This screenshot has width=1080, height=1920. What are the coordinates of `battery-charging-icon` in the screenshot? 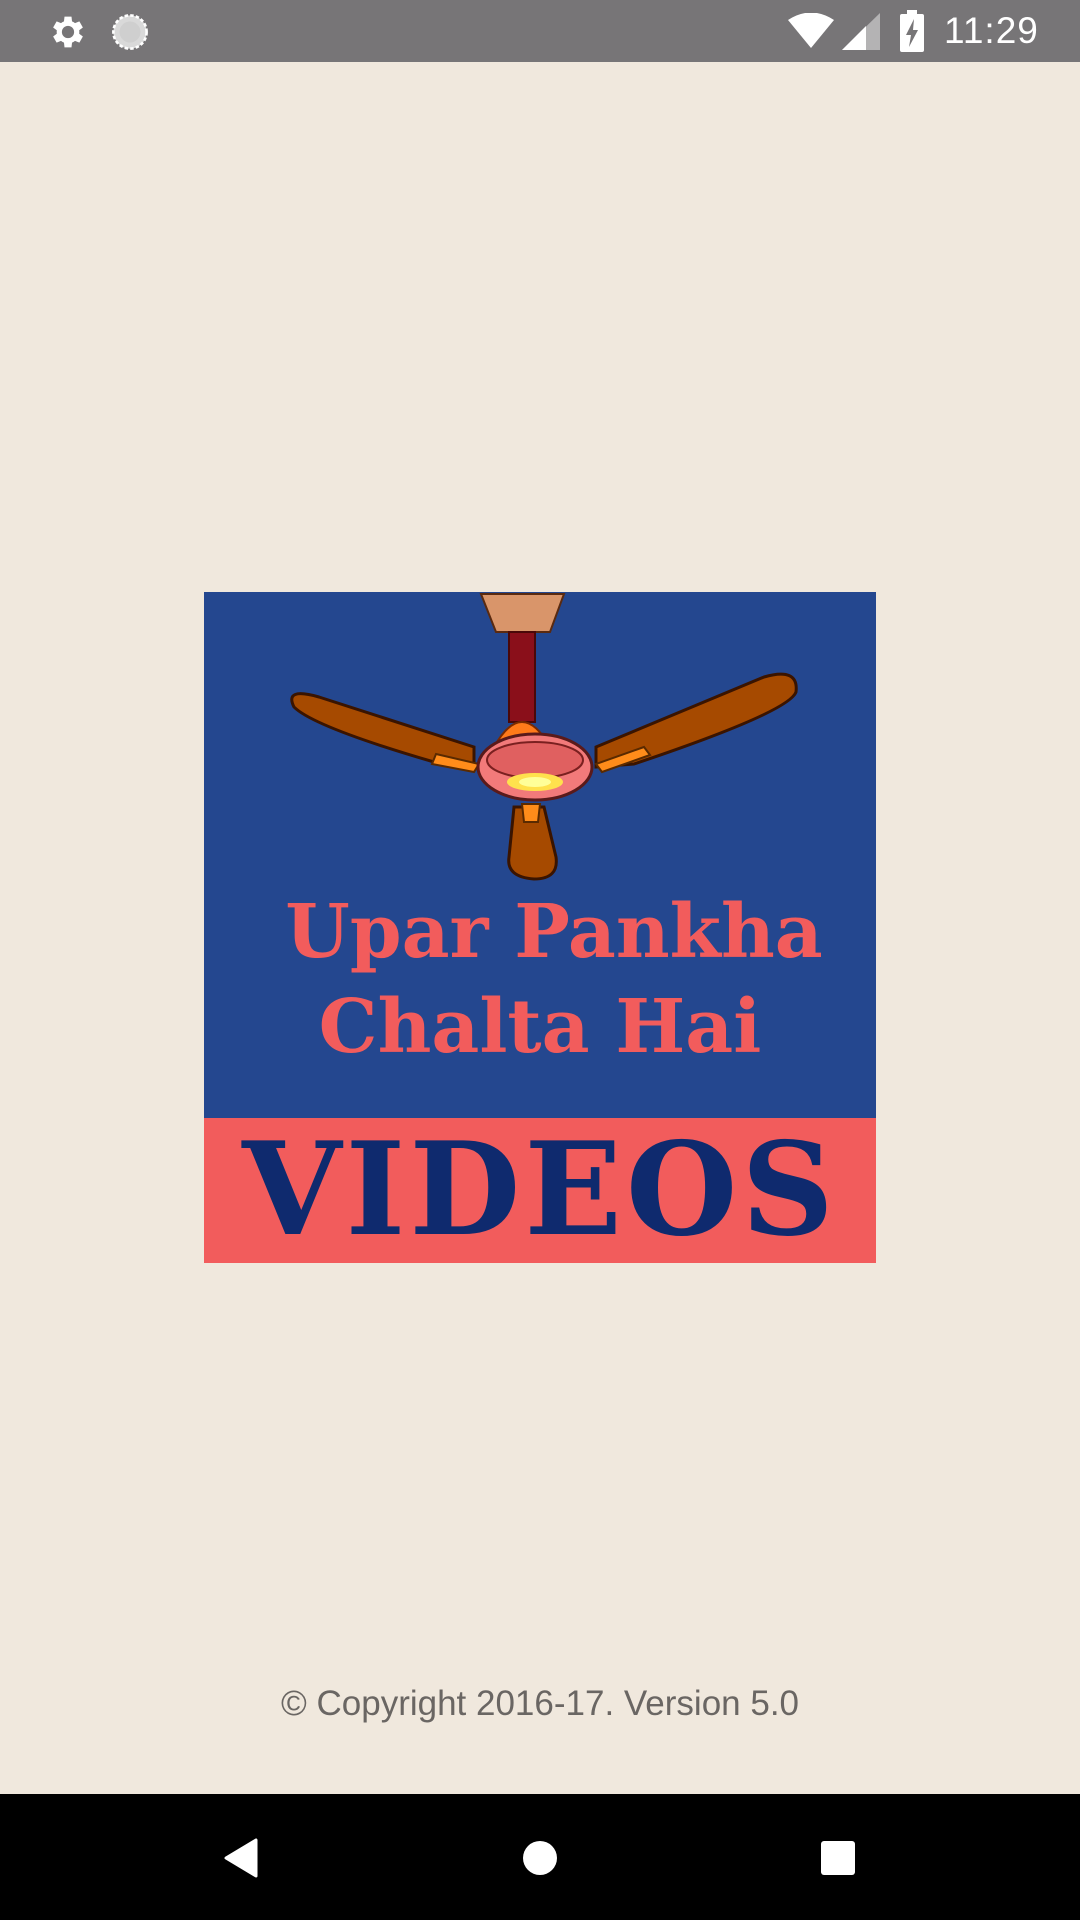 It's located at (912, 31).